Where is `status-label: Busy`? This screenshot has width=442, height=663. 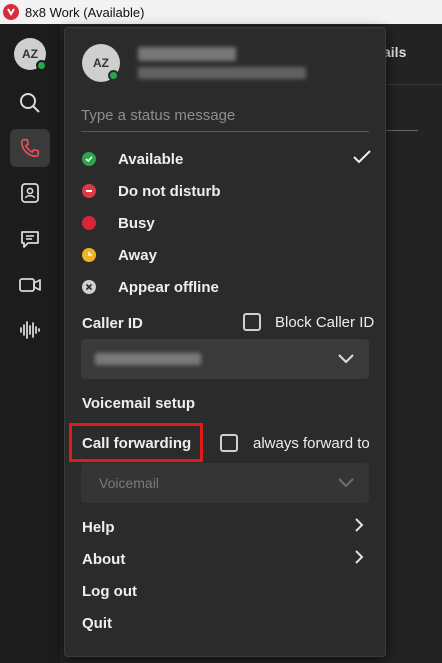
status-label: Busy is located at coordinates (136, 223).